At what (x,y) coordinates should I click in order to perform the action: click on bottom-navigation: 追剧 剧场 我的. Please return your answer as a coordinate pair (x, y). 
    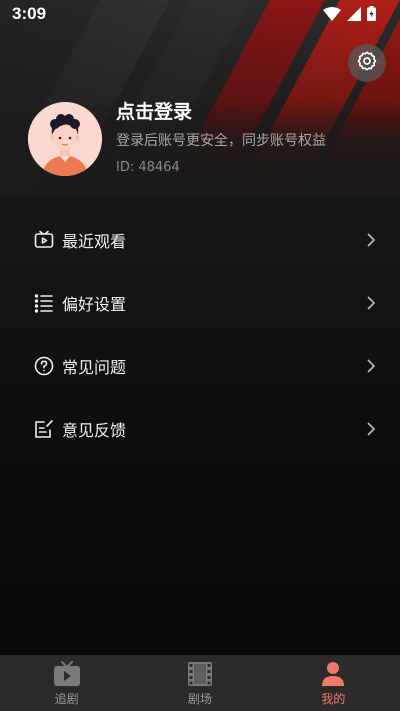
    Looking at the image, I should click on (200, 683).